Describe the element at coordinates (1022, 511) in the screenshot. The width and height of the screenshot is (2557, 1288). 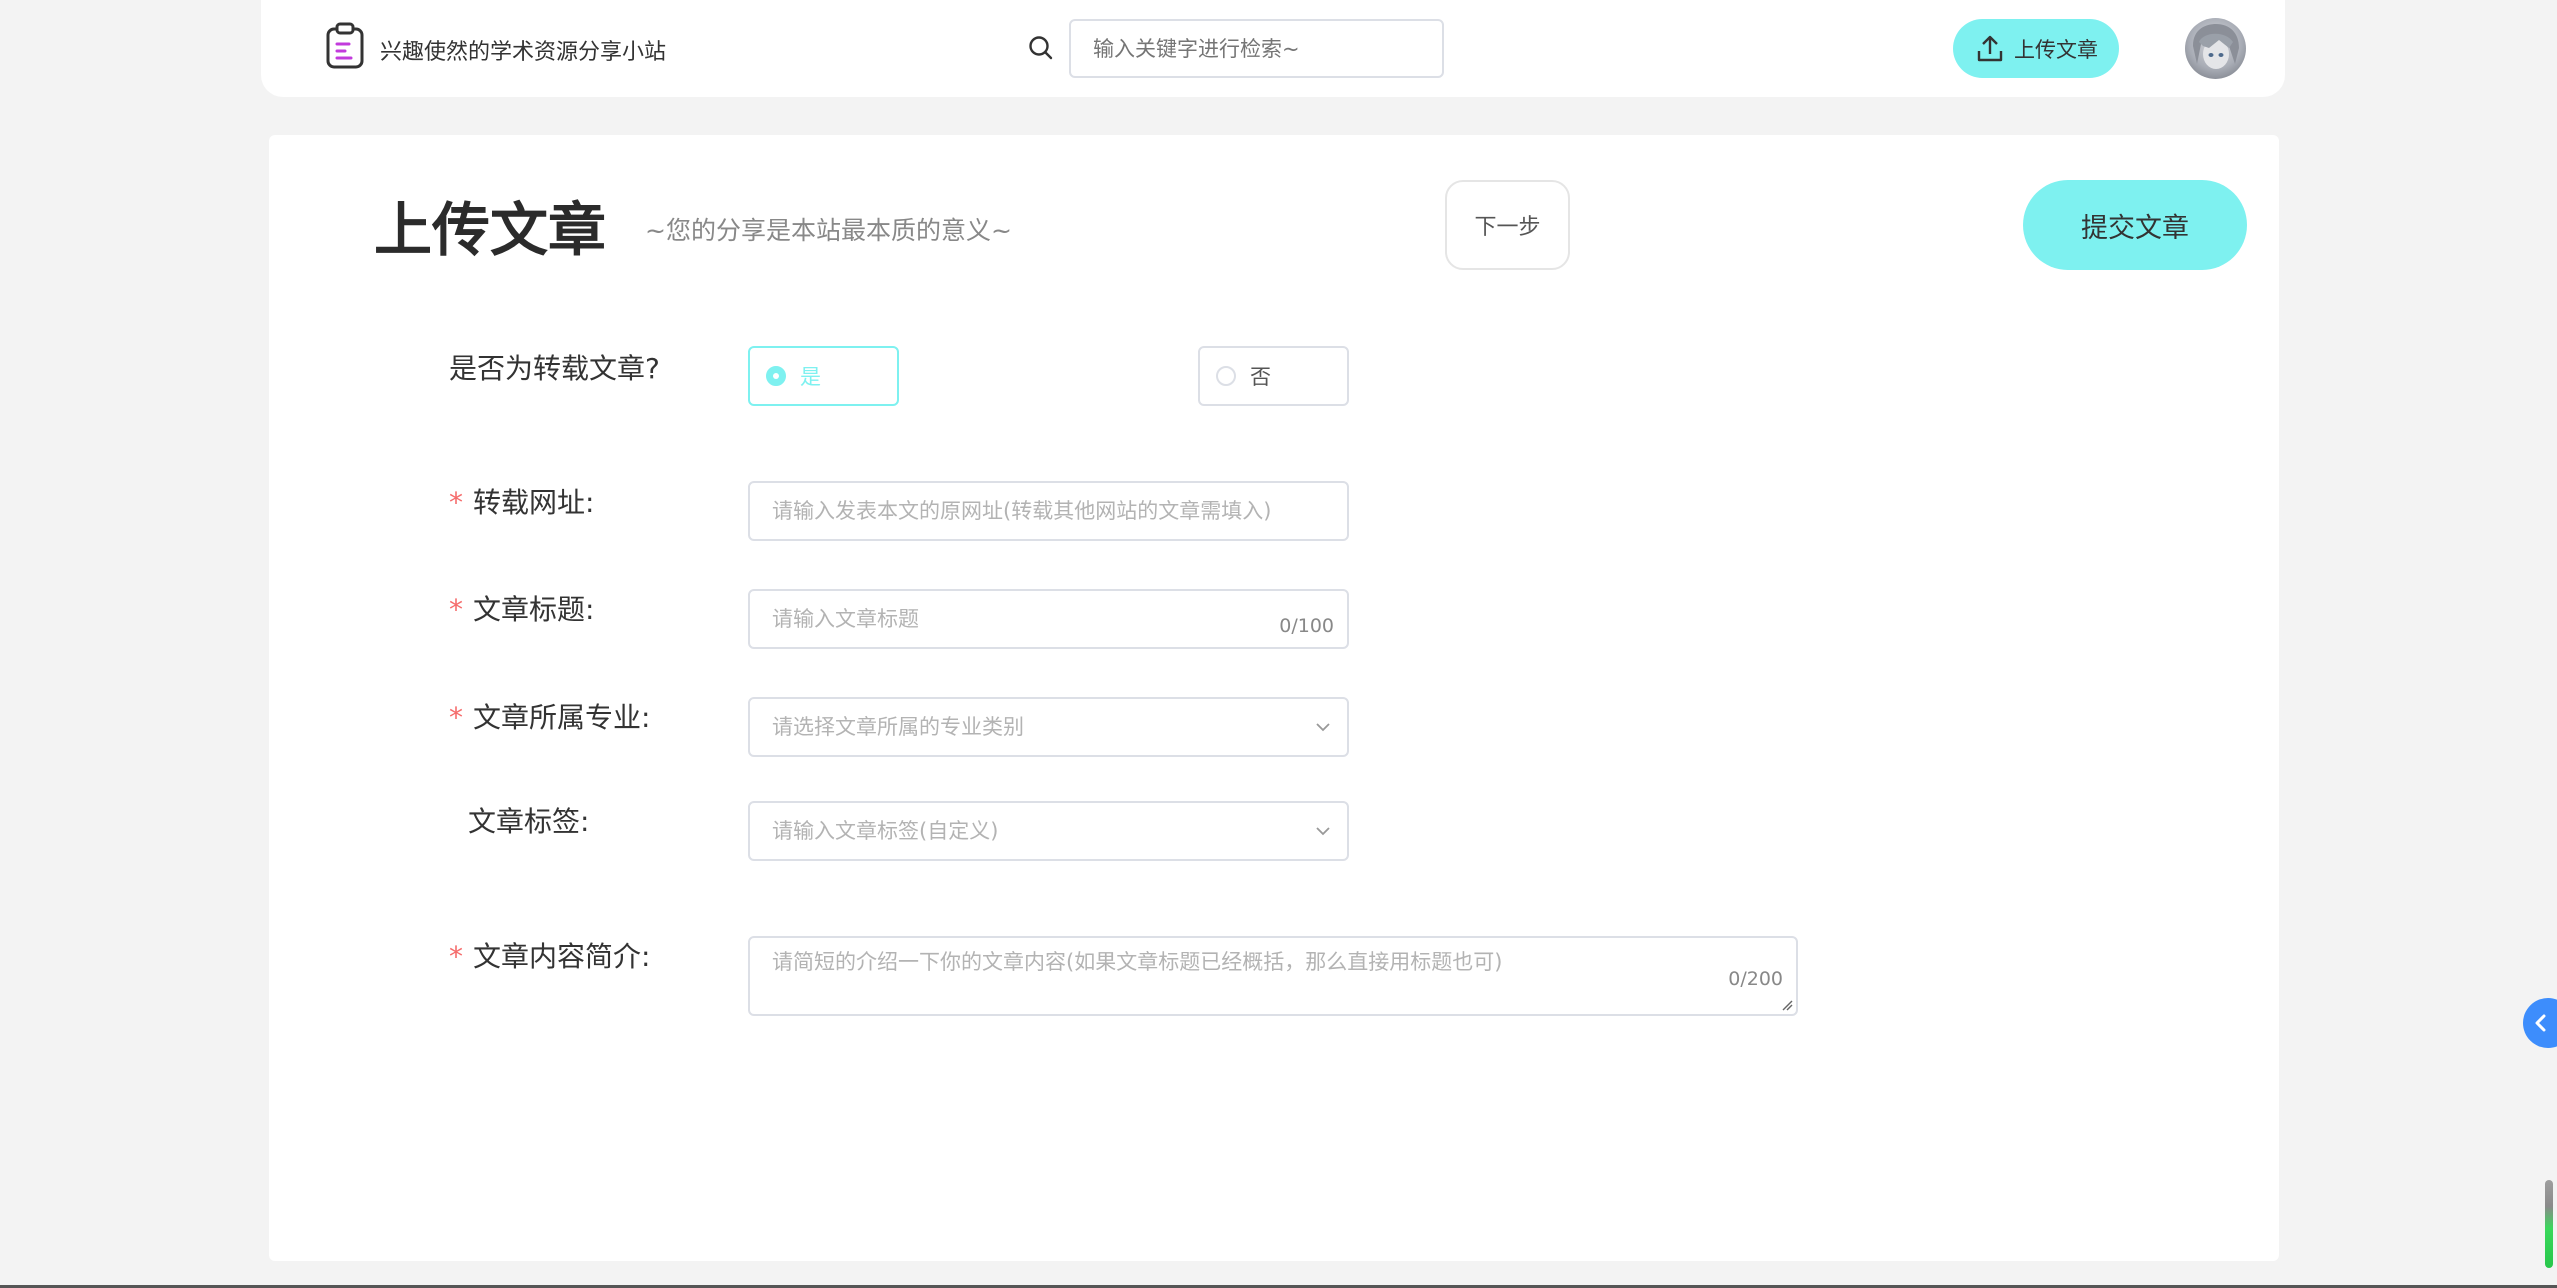
I see `source-url-placeholder: 请输入发表本文的原网址(转载其他网站的文章需填入)` at that location.